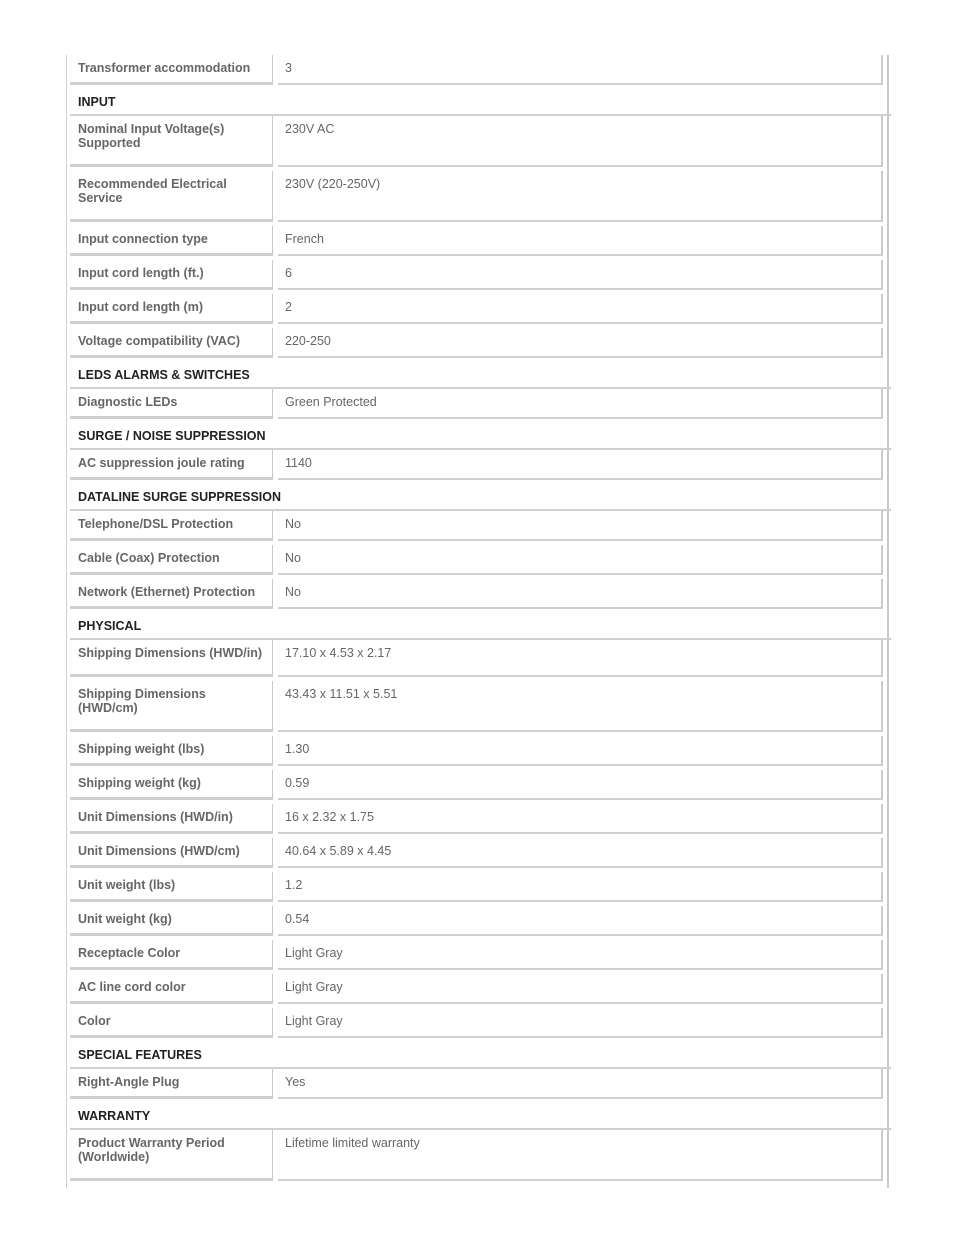  What do you see at coordinates (171, 706) in the screenshot?
I see `spec-label: Shipping Dimensions (HWD/cm)` at bounding box center [171, 706].